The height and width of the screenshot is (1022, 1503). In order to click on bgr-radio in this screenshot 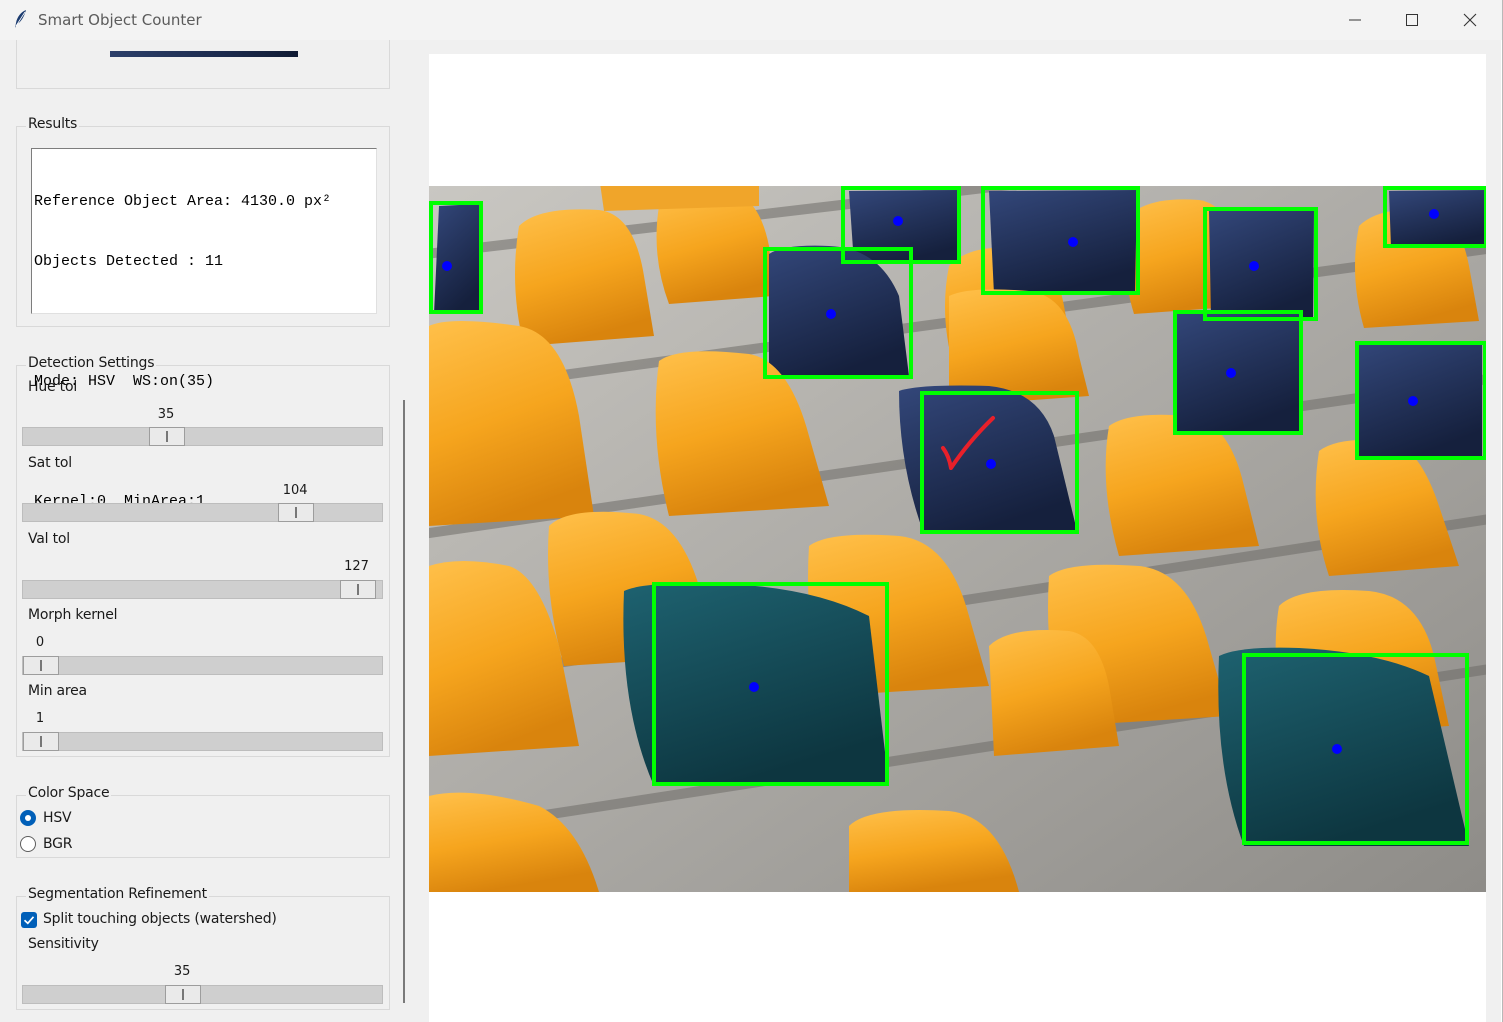, I will do `click(28, 844)`.